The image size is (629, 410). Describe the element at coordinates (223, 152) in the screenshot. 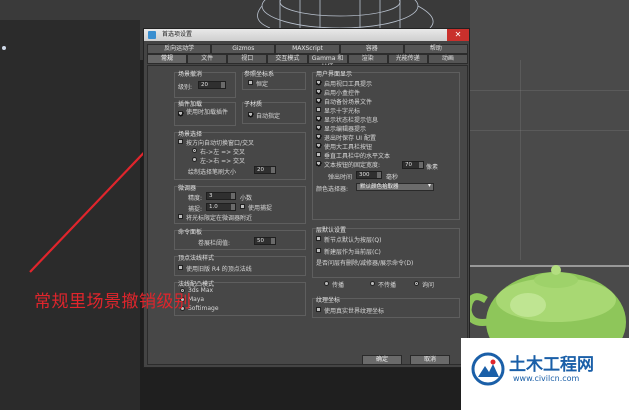

I see `right-to-left-label: 右->左 => 交叉` at that location.